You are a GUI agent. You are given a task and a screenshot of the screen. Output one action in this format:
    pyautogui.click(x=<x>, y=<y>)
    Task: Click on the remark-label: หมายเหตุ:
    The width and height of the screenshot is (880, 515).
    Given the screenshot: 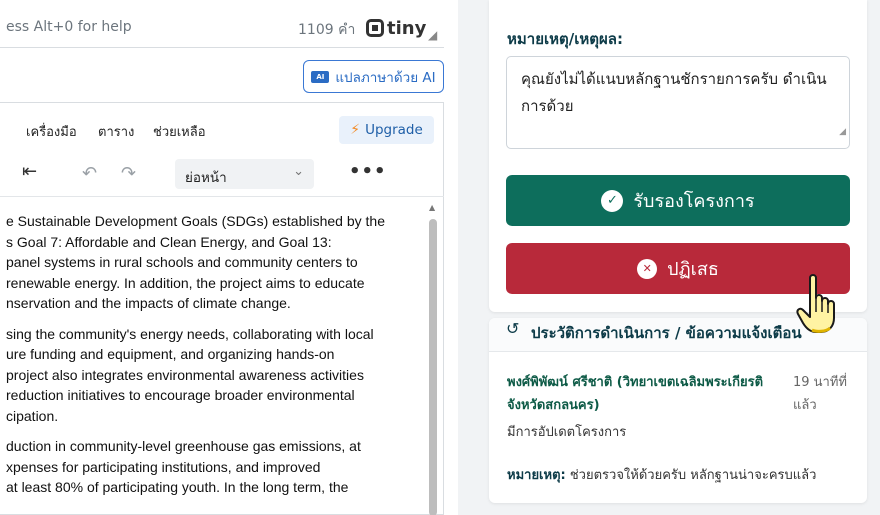 What is the action you would take?
    pyautogui.click(x=536, y=475)
    